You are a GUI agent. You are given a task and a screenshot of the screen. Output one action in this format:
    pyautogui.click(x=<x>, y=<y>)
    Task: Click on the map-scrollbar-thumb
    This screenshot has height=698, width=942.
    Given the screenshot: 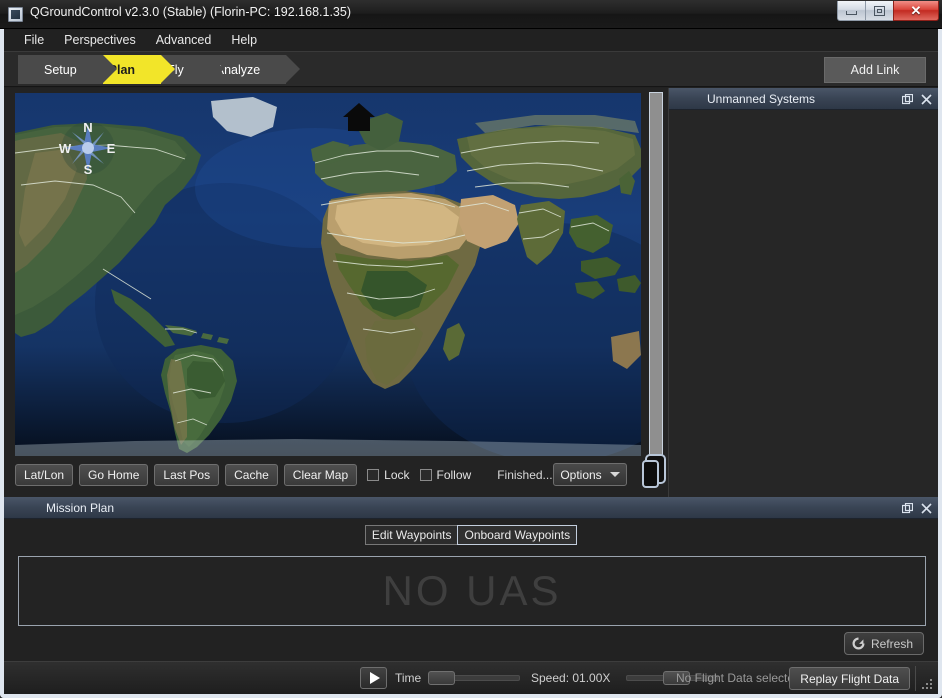 What is the action you would take?
    pyautogui.click(x=650, y=474)
    